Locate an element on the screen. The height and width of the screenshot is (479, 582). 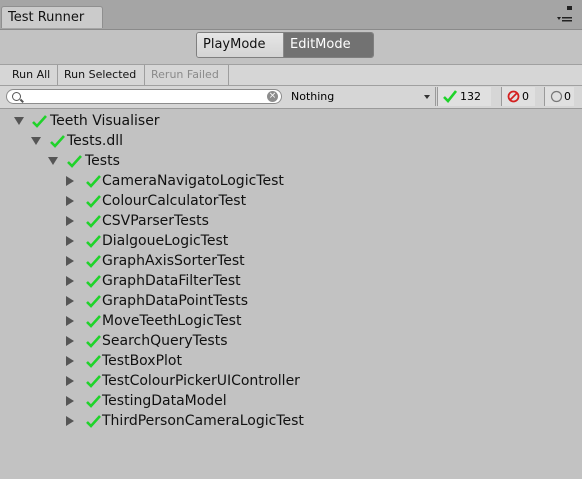
tree-node-label: Teeth Visualiser is located at coordinates (105, 121).